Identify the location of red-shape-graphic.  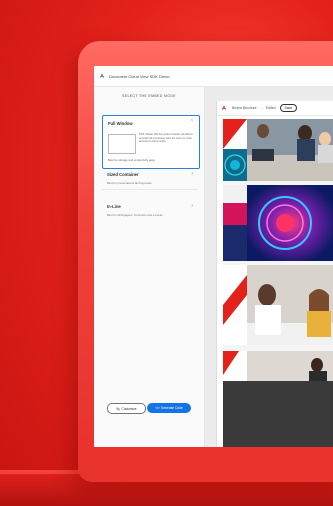
(235, 134).